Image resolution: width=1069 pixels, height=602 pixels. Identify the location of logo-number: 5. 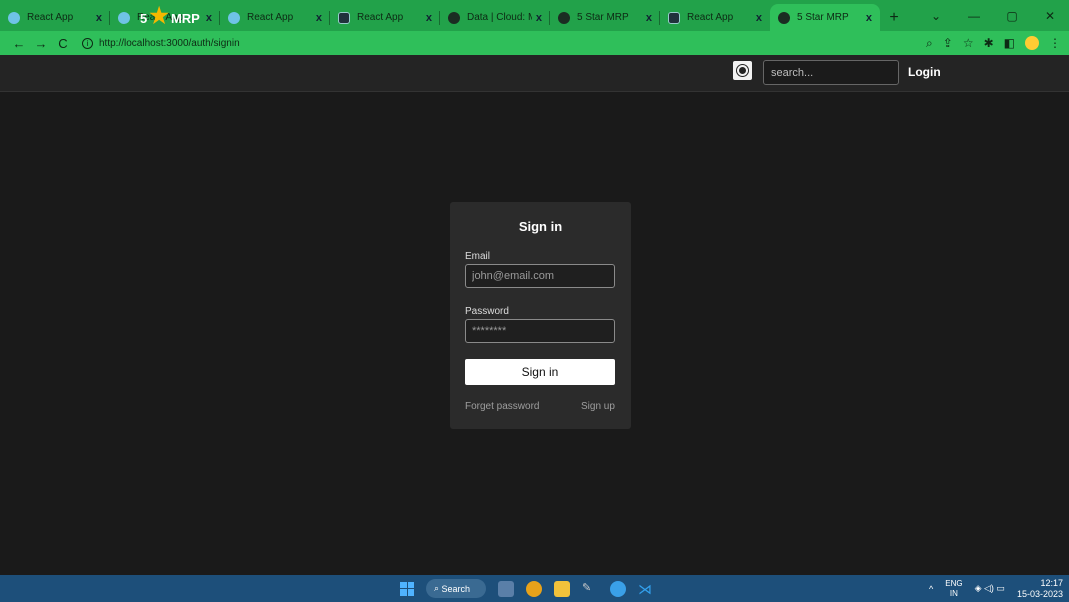
(144, 18).